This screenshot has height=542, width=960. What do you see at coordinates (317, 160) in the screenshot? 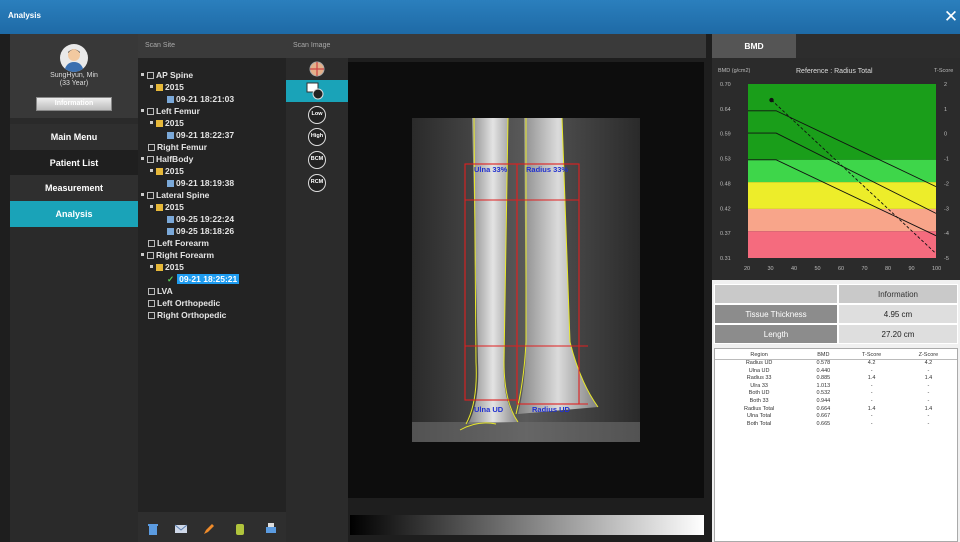
I see `bcm-button: BCM` at bounding box center [317, 160].